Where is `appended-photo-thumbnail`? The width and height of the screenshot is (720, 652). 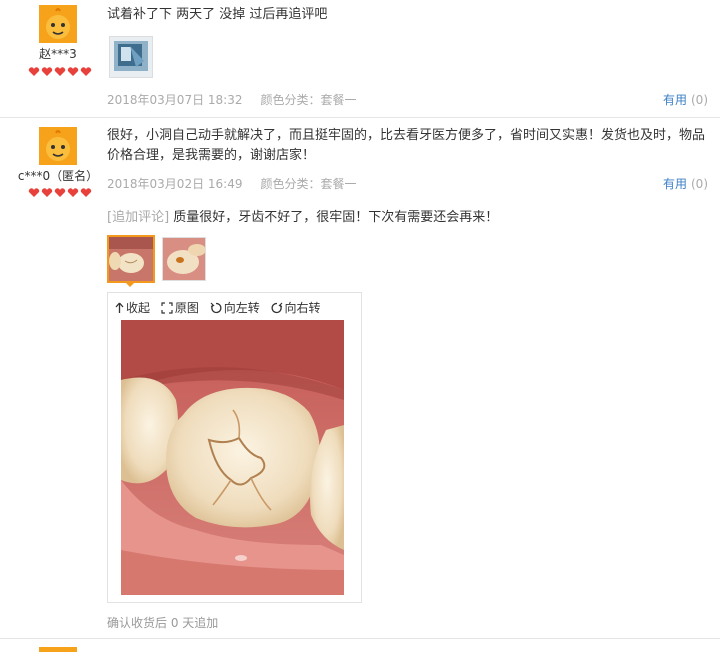 appended-photo-thumbnail is located at coordinates (184, 259).